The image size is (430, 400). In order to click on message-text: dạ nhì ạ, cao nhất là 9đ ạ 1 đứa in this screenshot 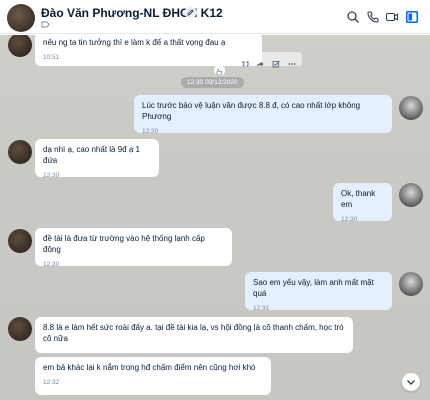, I will do `click(91, 155)`.